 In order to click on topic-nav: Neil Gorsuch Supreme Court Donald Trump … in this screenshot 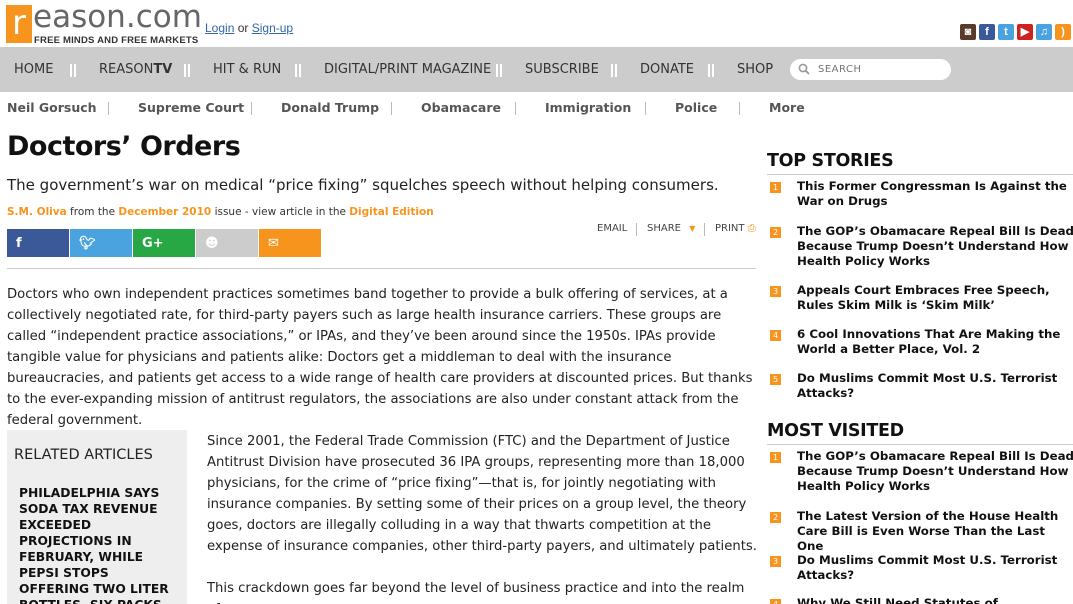, I will do `click(536, 108)`.